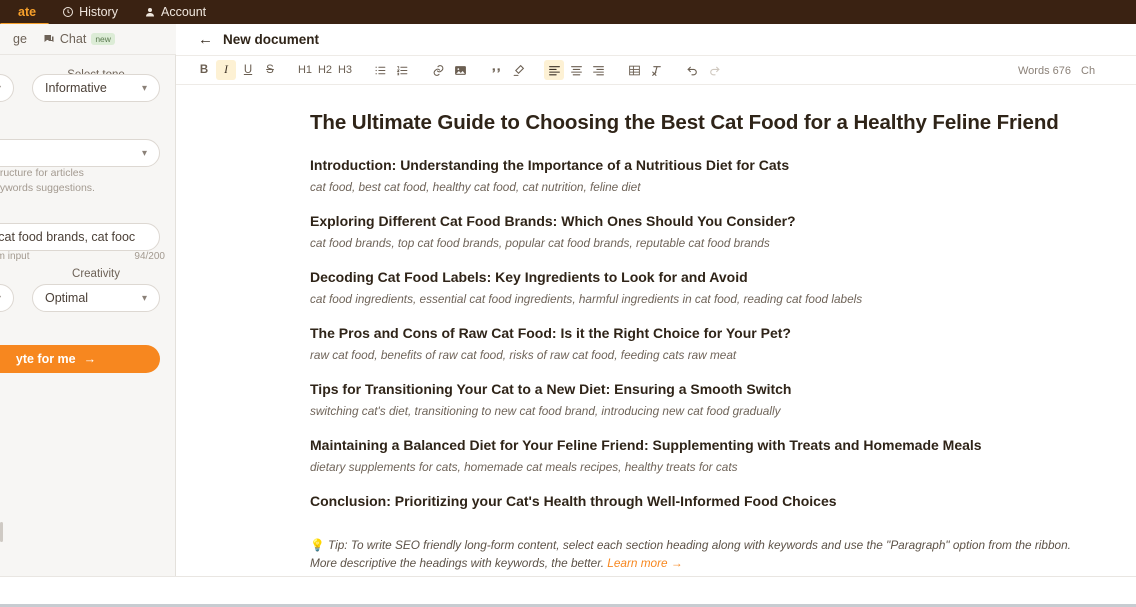 This screenshot has height=607, width=1136. Describe the element at coordinates (42, 173) in the screenshot. I see `outline-helper-line-1: nt structure for articles` at that location.